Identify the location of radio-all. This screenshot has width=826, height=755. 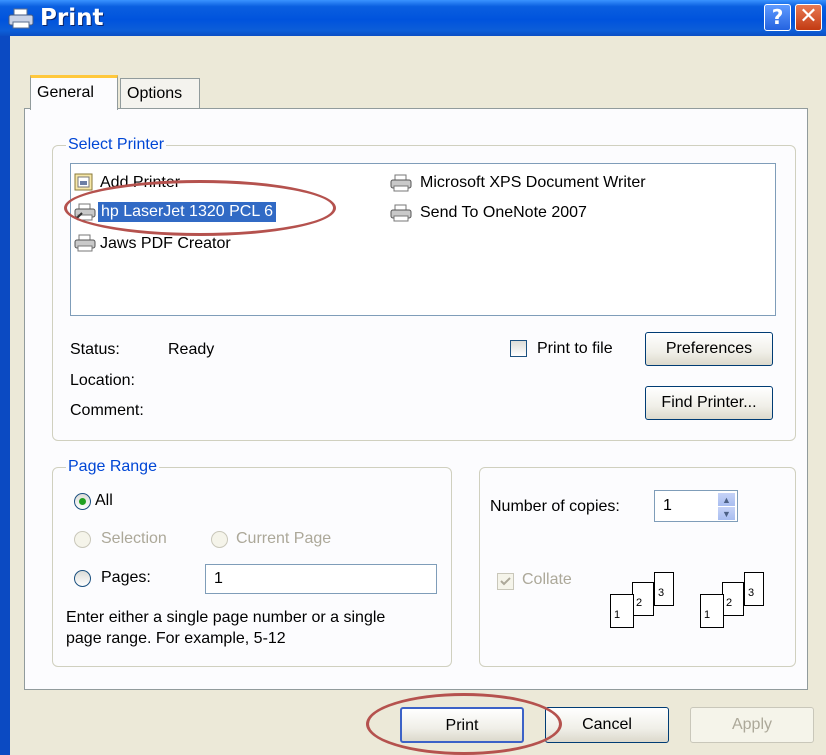
(82, 501).